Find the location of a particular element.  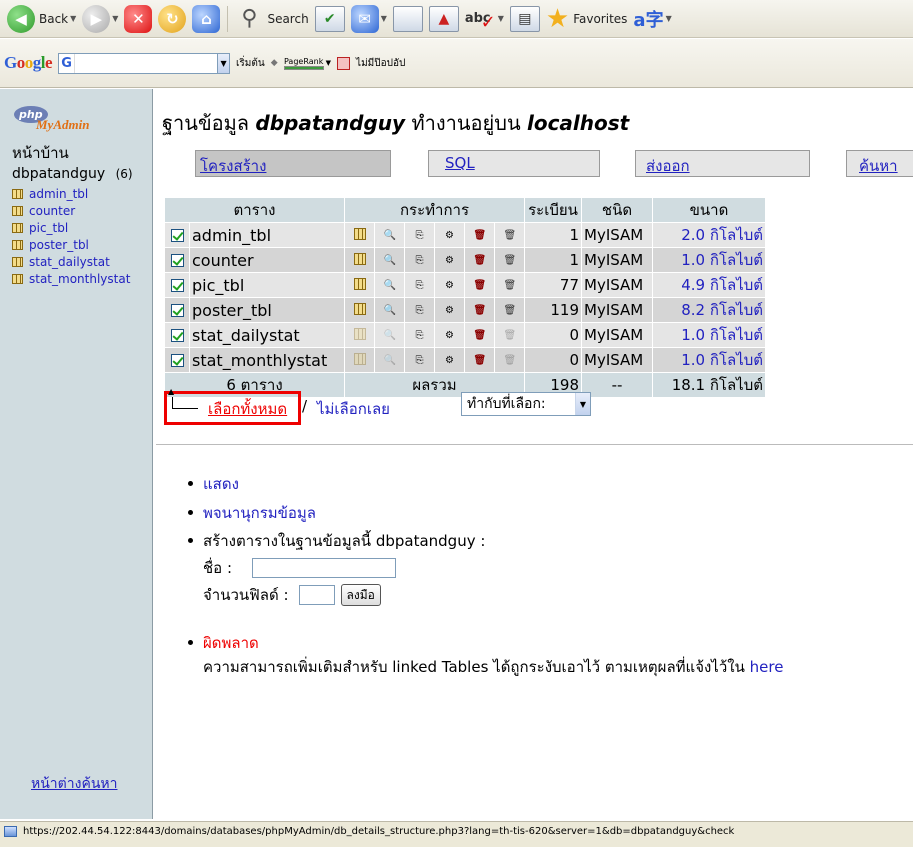

history-button: ✔ is located at coordinates (330, 19).